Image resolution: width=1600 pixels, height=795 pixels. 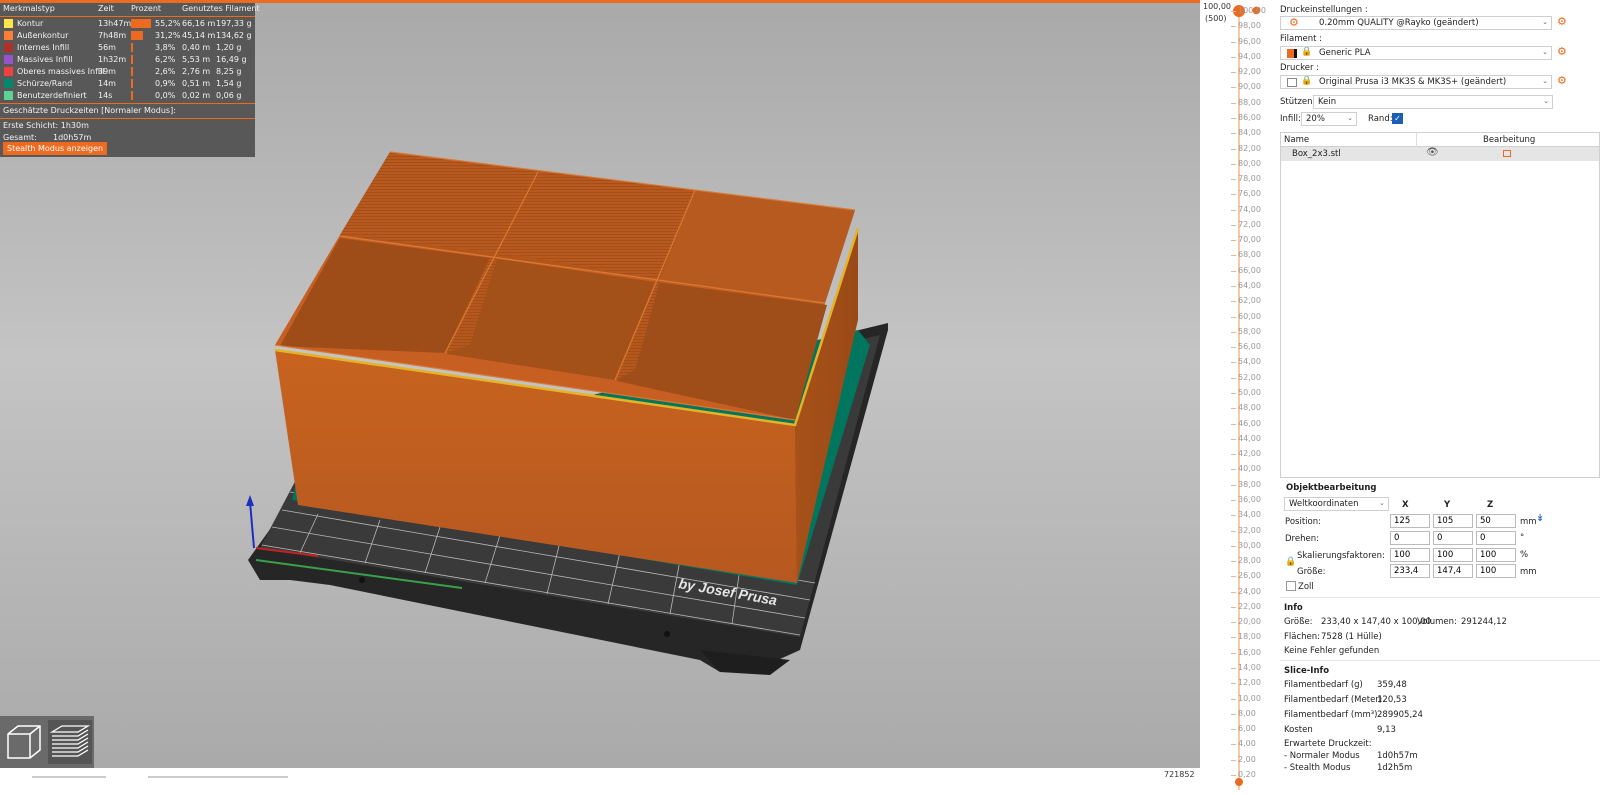 What do you see at coordinates (1249, 377) in the screenshot?
I see `slider-tick-label: 52,00` at bounding box center [1249, 377].